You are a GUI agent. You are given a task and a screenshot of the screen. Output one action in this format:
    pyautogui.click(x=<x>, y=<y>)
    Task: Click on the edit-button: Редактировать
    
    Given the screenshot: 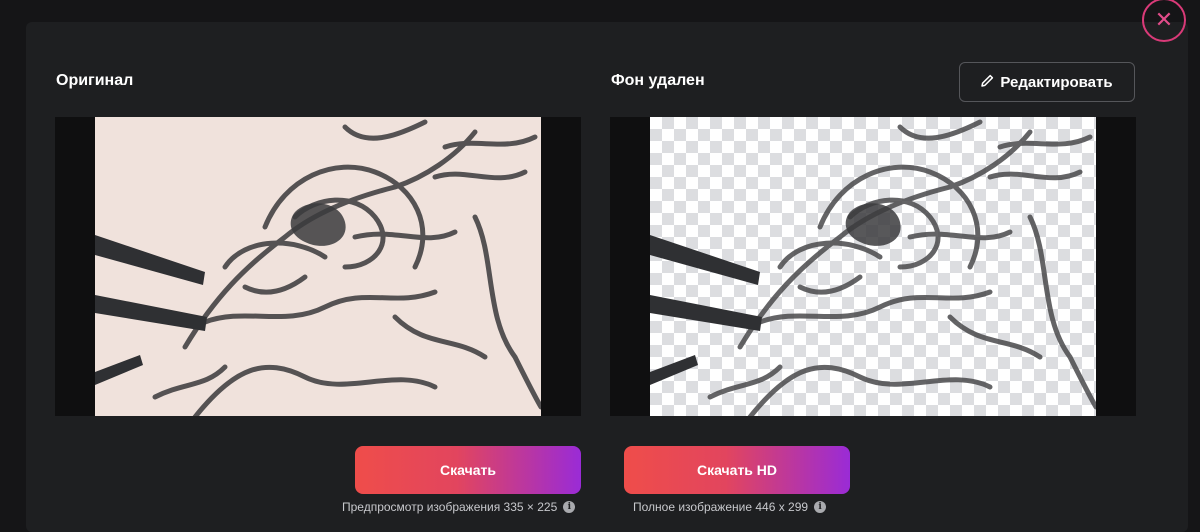 What is the action you would take?
    pyautogui.click(x=1047, y=82)
    